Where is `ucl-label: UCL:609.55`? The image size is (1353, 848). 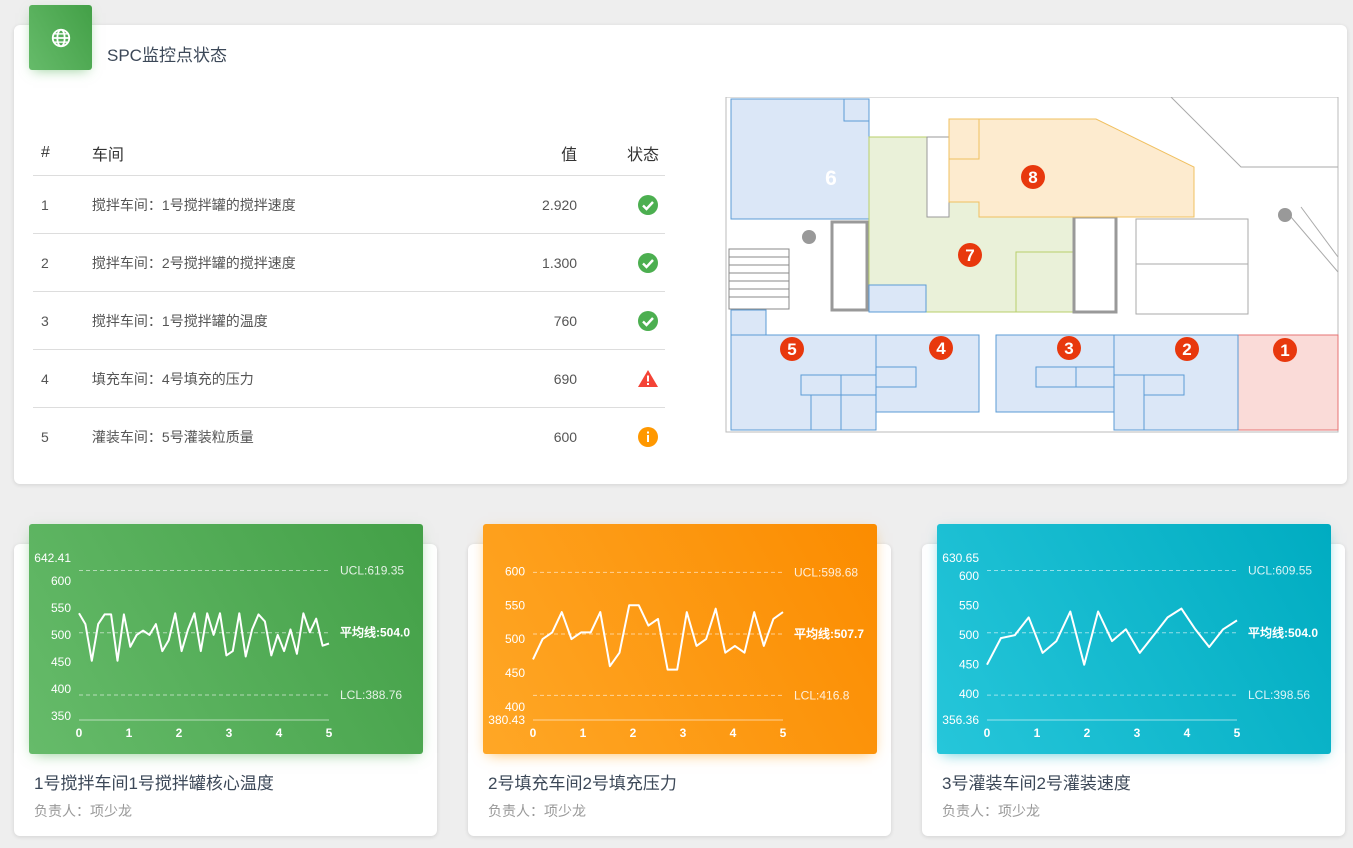
ucl-label: UCL:609.55 is located at coordinates (1280, 570).